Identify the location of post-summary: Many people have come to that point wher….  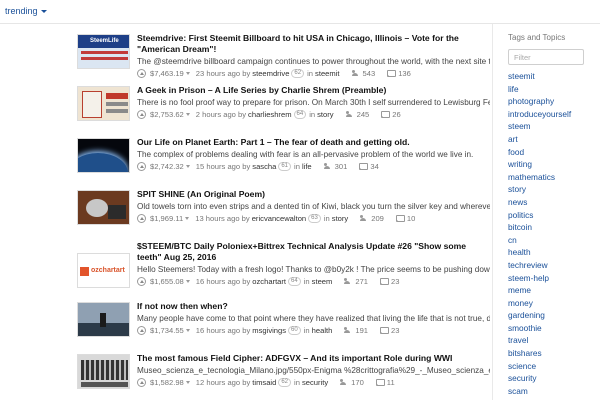
(313, 318).